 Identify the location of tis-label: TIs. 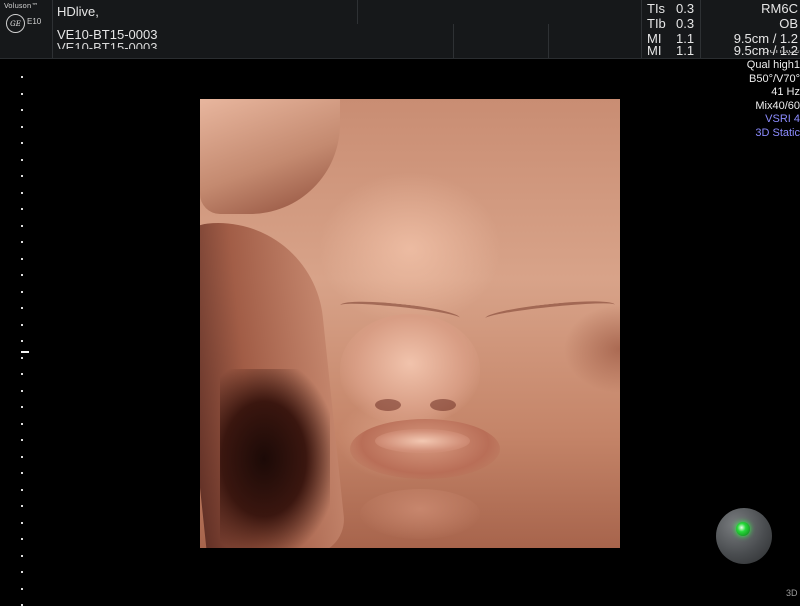
(656, 8).